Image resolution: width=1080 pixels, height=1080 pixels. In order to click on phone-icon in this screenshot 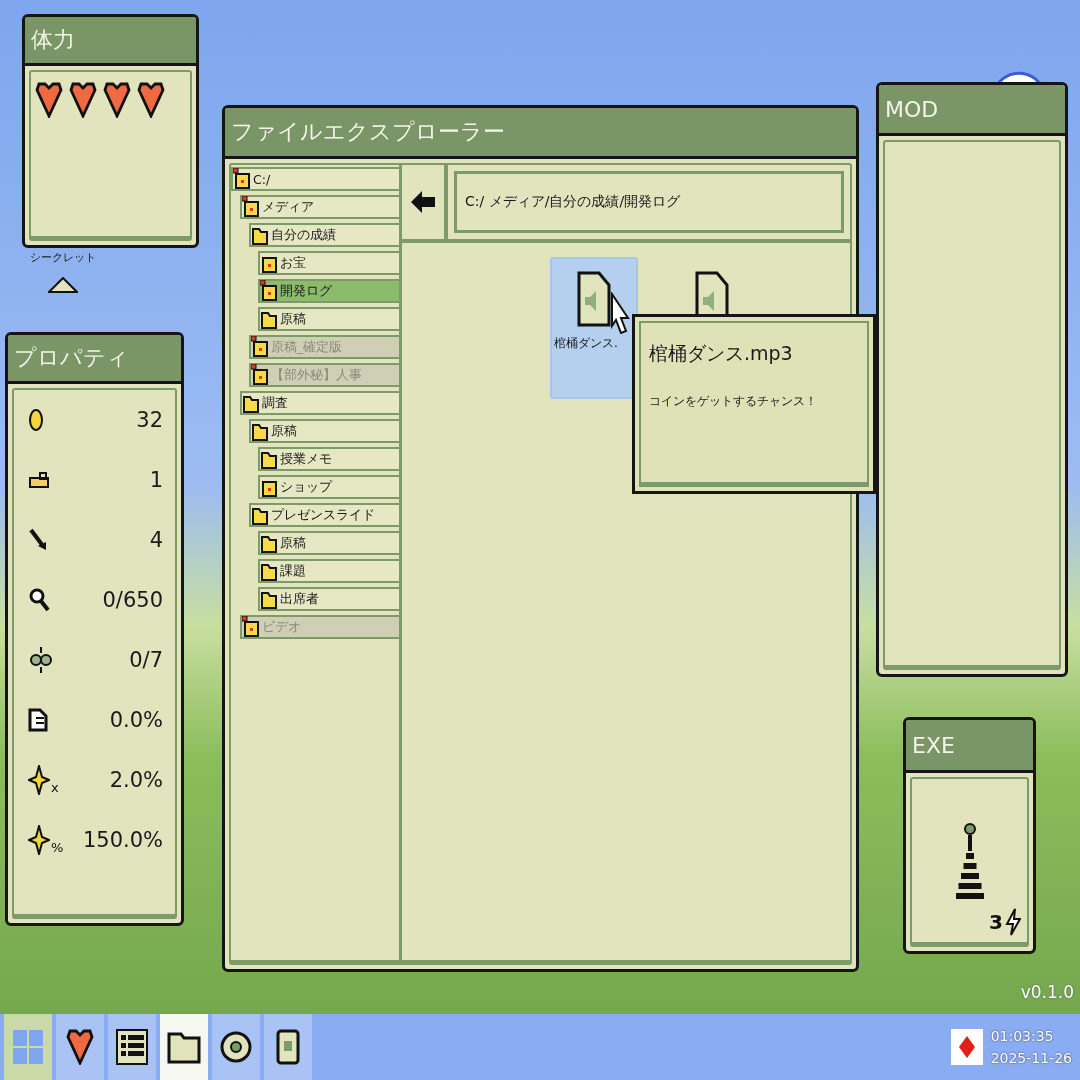, I will do `click(288, 1047)`.